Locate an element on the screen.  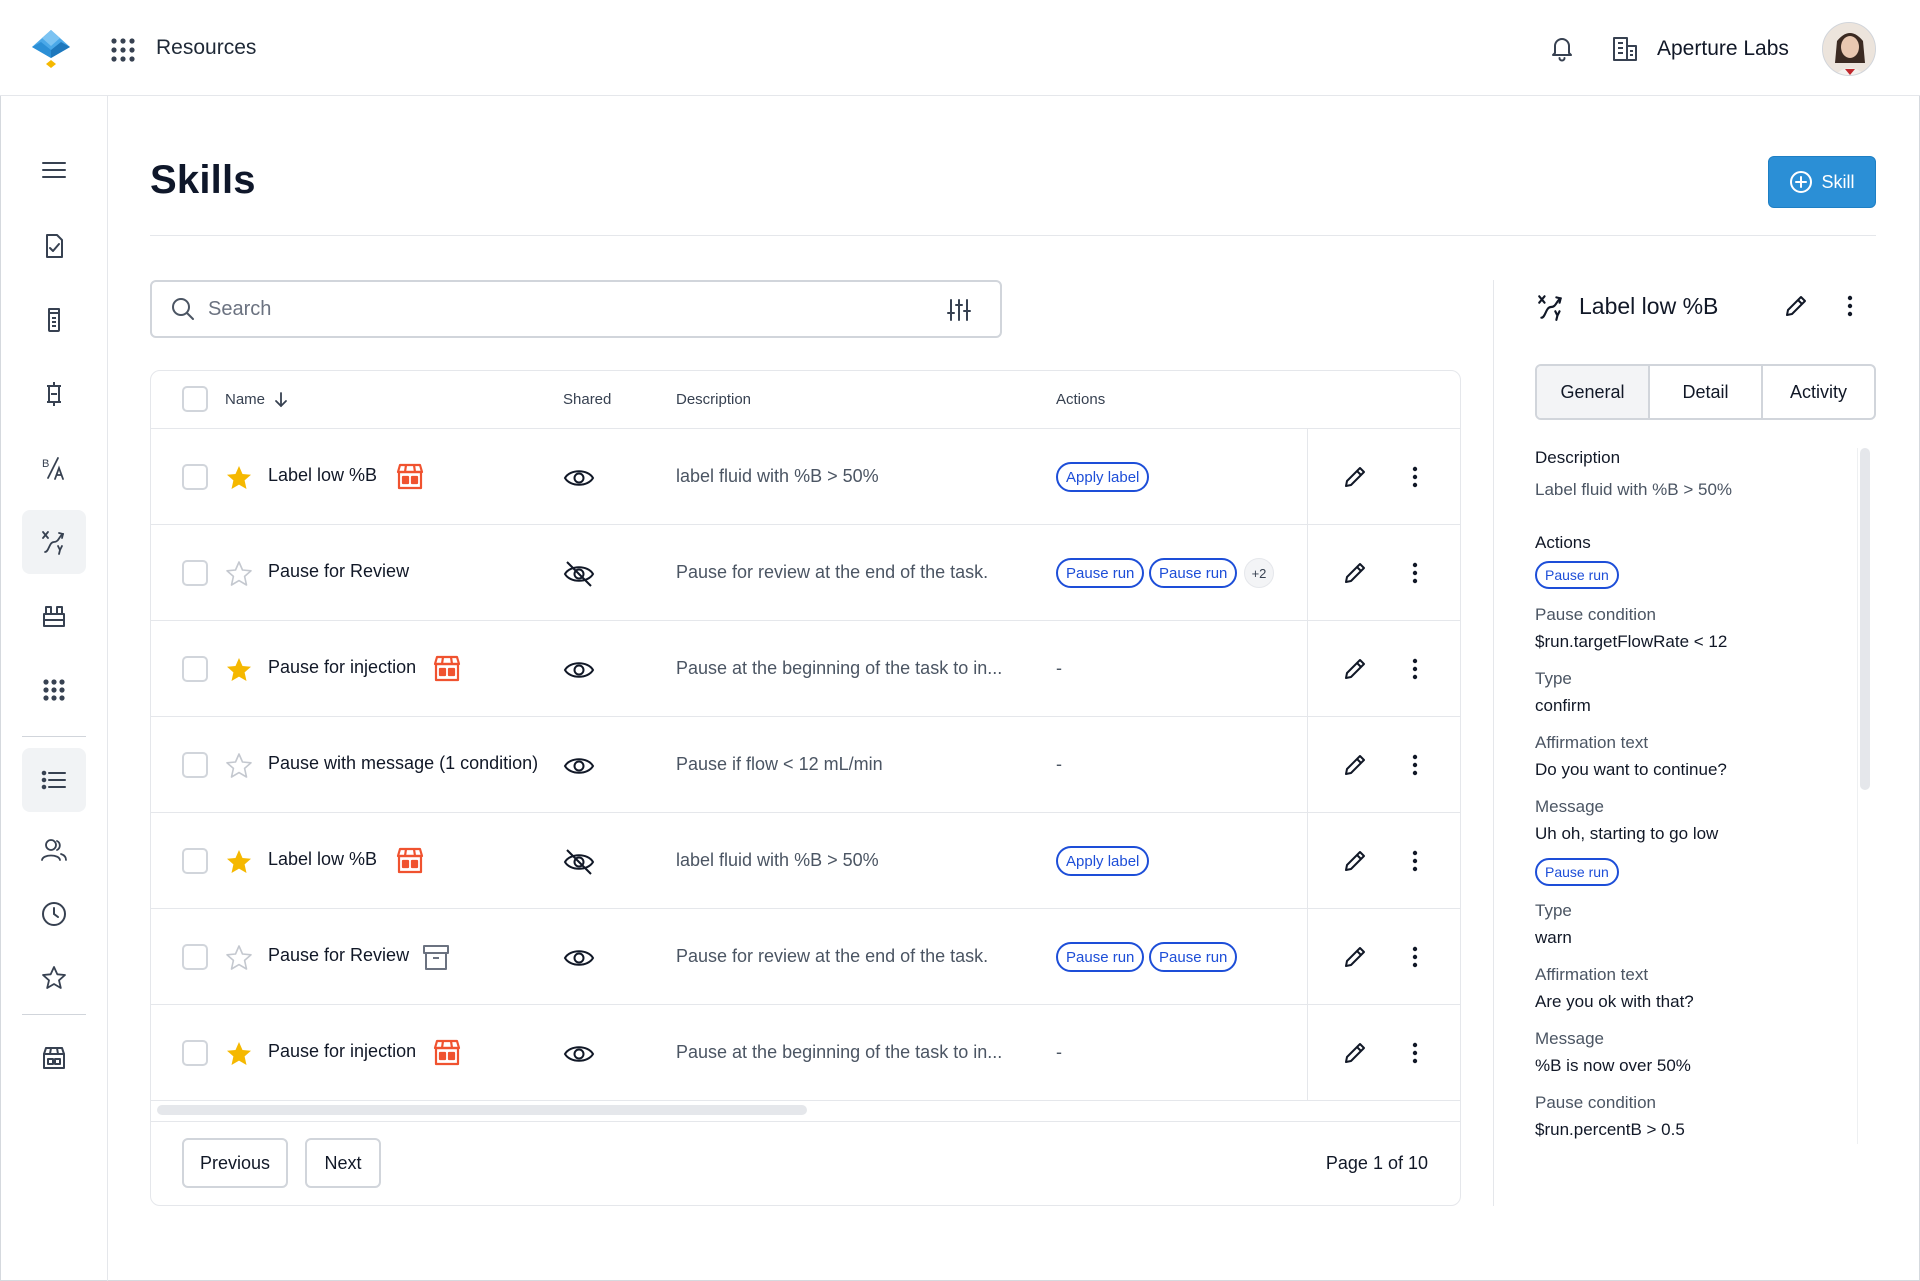
description-heading: Description is located at coordinates (1578, 457).